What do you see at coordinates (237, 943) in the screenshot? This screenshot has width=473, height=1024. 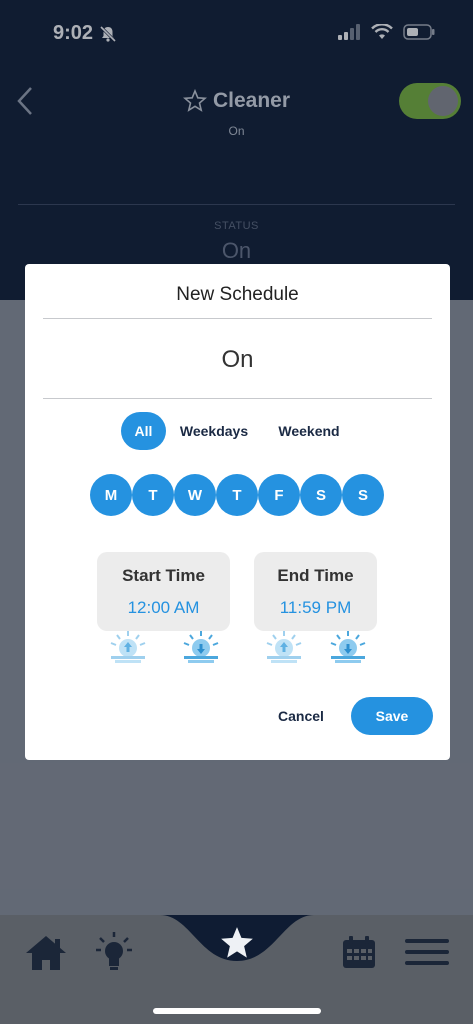 I see `star-icon` at bounding box center [237, 943].